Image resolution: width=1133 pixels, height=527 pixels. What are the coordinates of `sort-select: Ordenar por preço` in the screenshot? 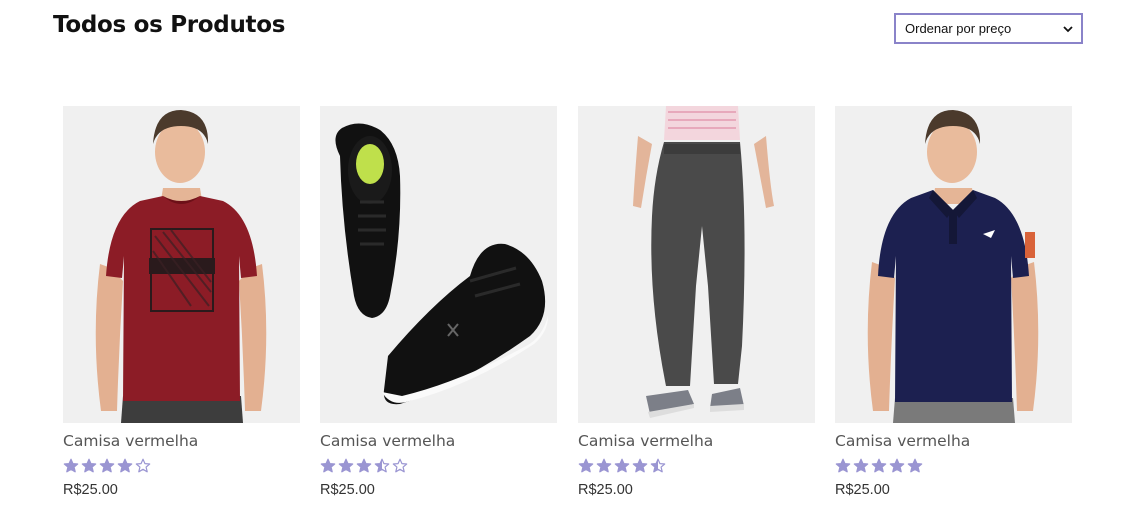 It's located at (988, 28).